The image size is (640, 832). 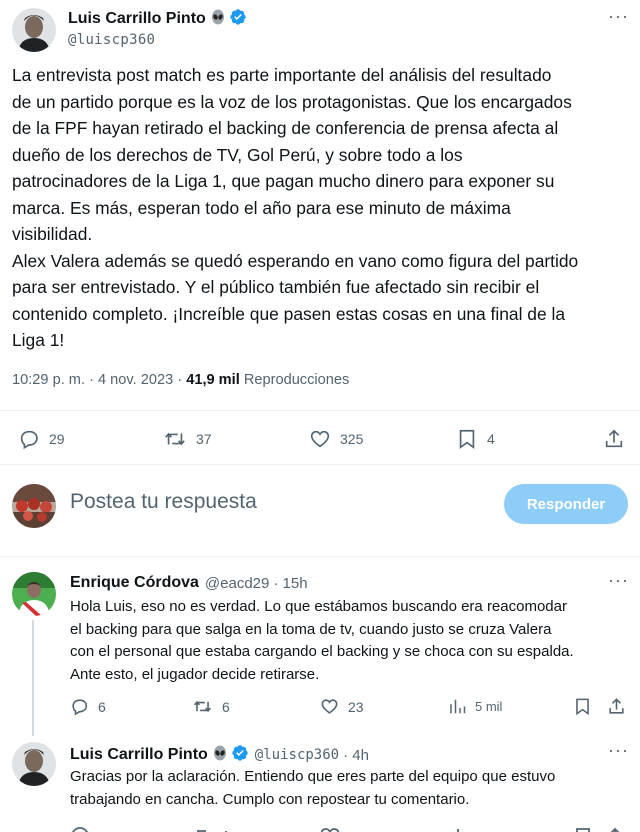 What do you see at coordinates (491, 439) in the screenshot?
I see `bookmark-count: 4` at bounding box center [491, 439].